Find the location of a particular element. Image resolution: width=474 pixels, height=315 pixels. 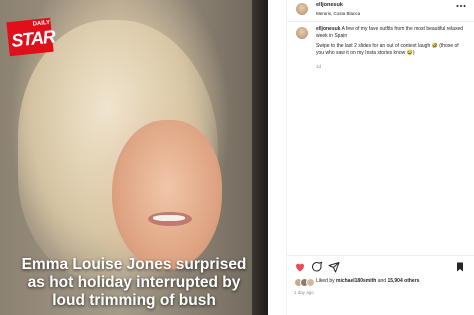

post-location: Meraris, Costa Blanca is located at coordinates (338, 13).